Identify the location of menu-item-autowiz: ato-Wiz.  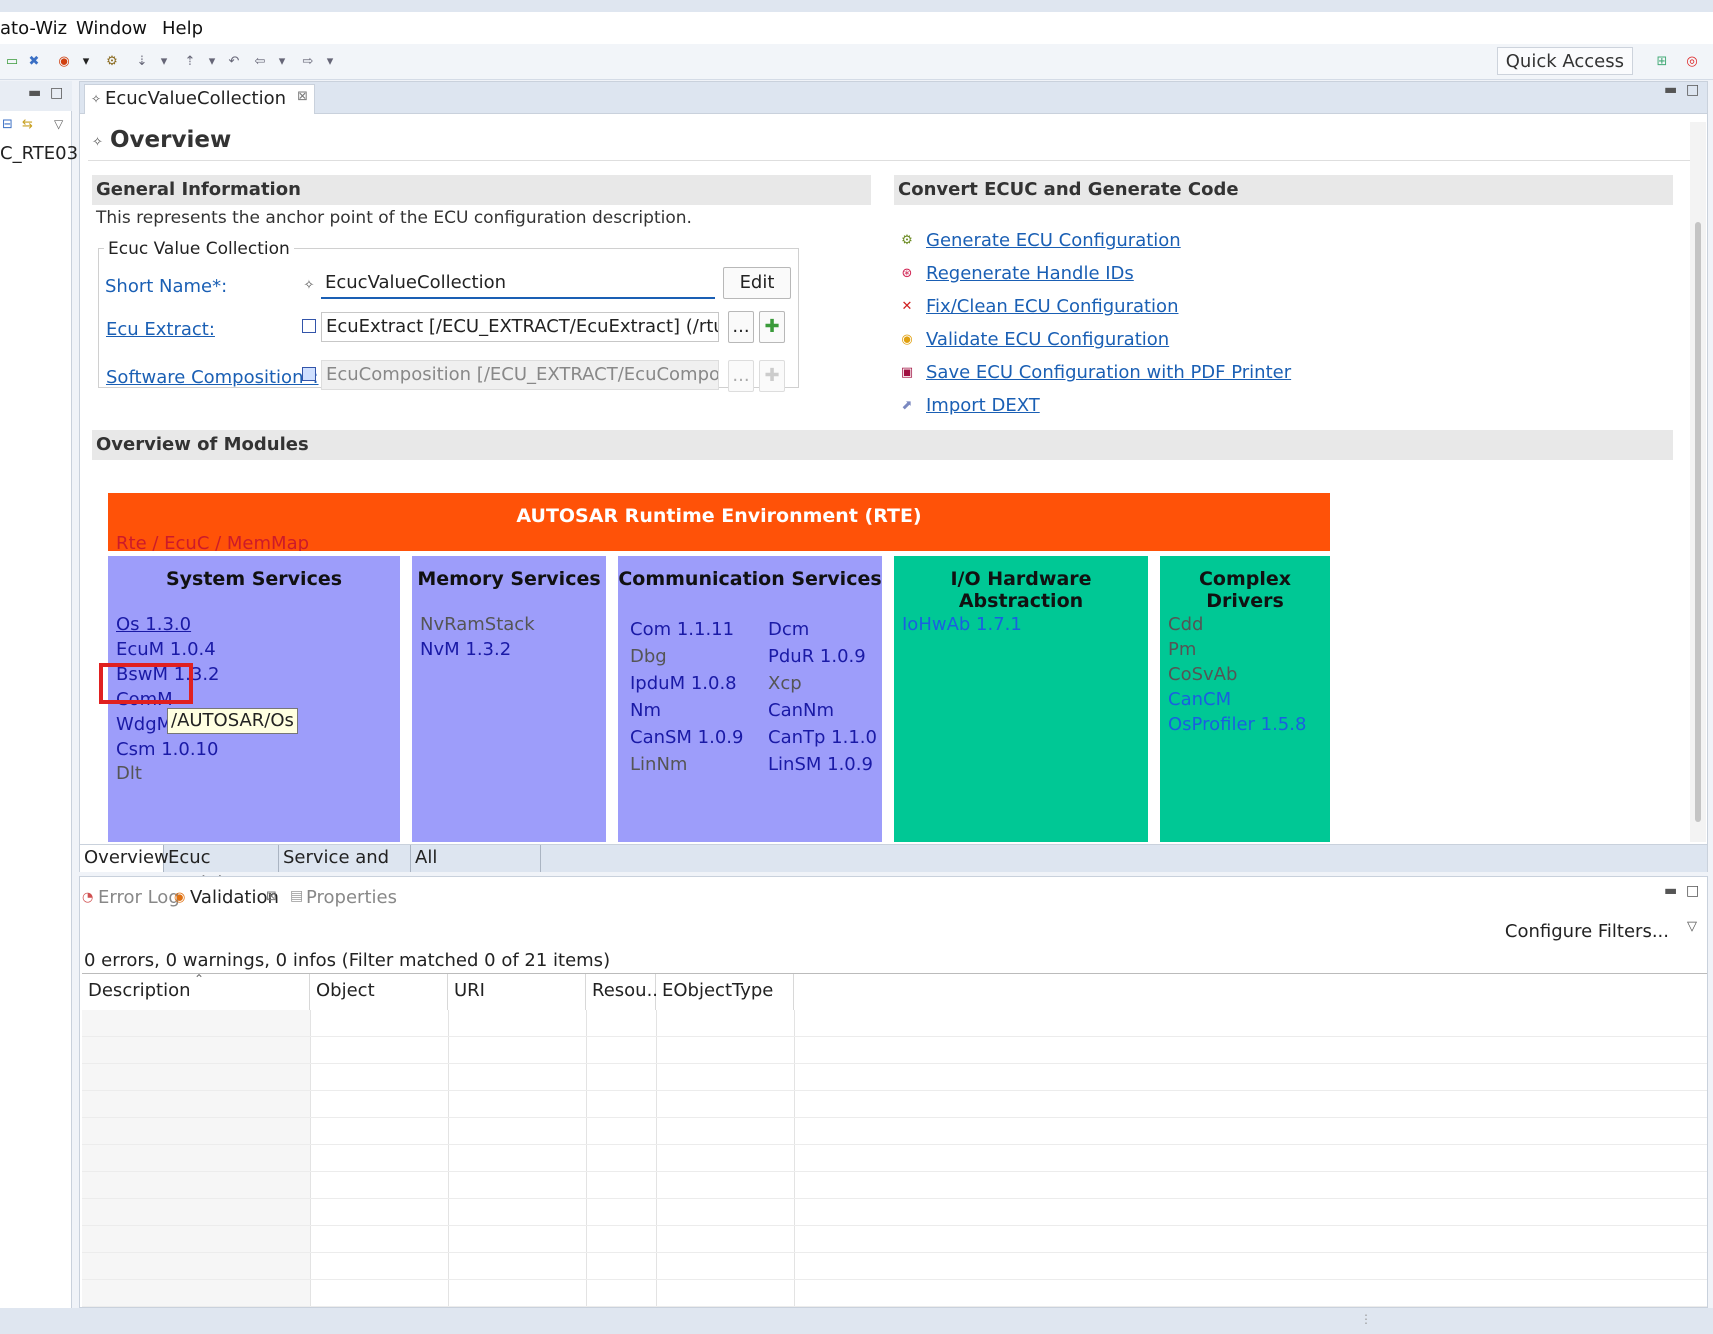
(33, 28).